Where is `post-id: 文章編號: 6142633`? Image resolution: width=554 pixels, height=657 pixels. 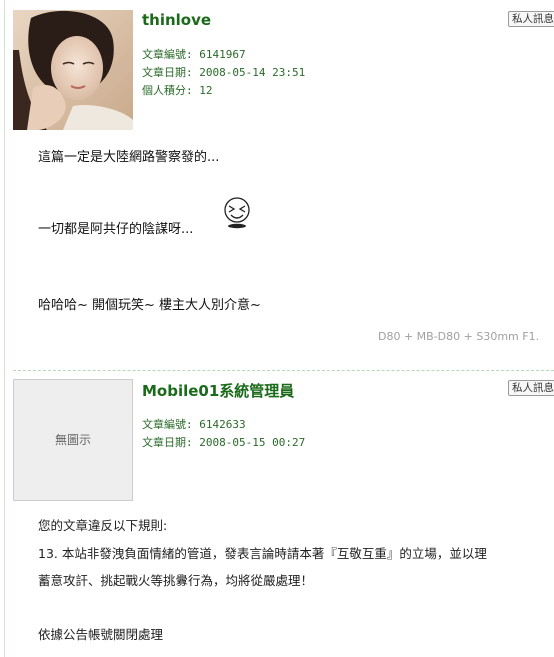 post-id: 文章編號: 6142633 is located at coordinates (194, 424).